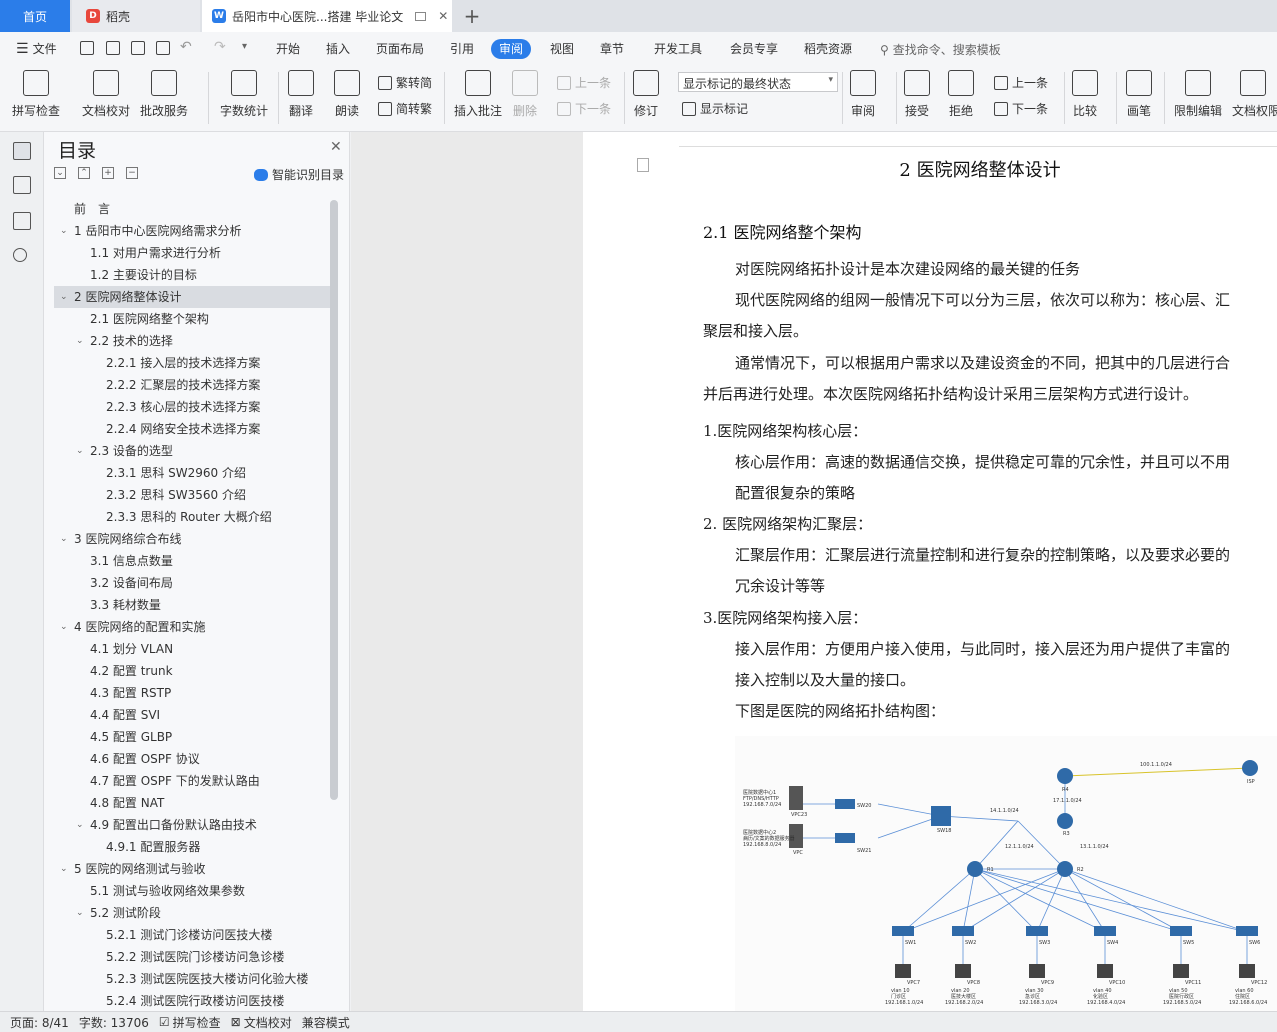  What do you see at coordinates (192, 781) in the screenshot?
I see `toc-item: 4.7 配置 OSPF 下的发默认路由` at bounding box center [192, 781].